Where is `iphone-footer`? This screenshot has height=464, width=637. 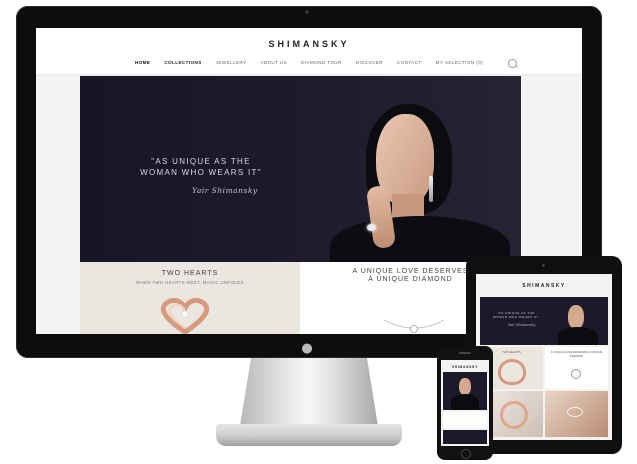
iphone-footer is located at coordinates (465, 437).